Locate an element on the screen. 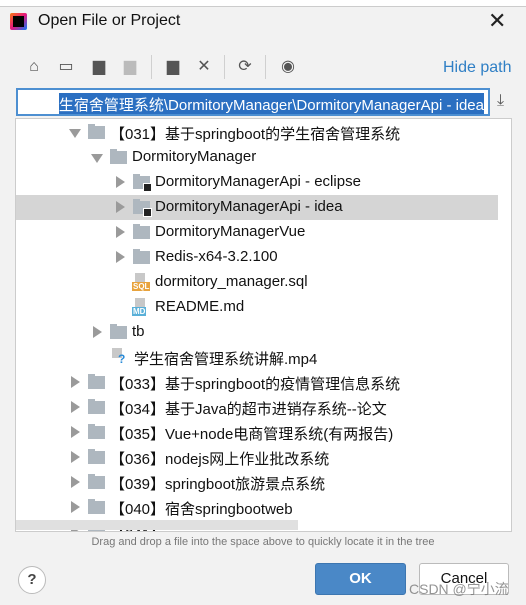 The image size is (526, 605). tree-row-label: 【036】nodejs网上作业批改系统 is located at coordinates (220, 459).